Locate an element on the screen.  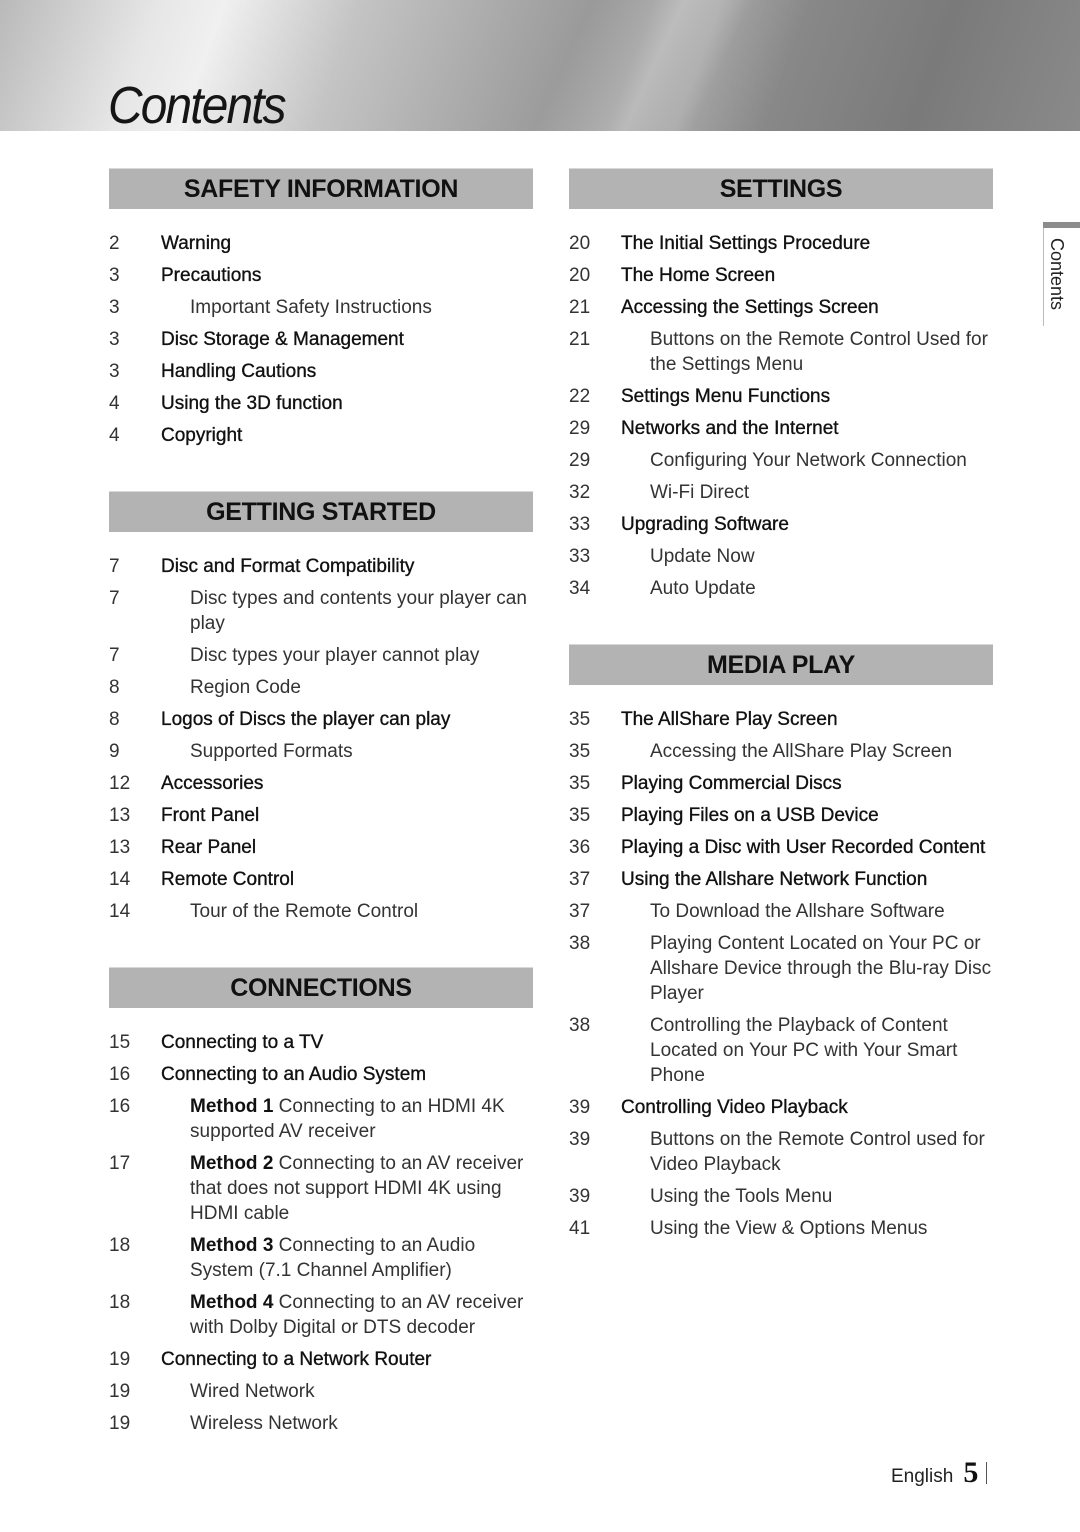
toc-entry: 19 Wireless Network is located at coordinates (321, 1423).